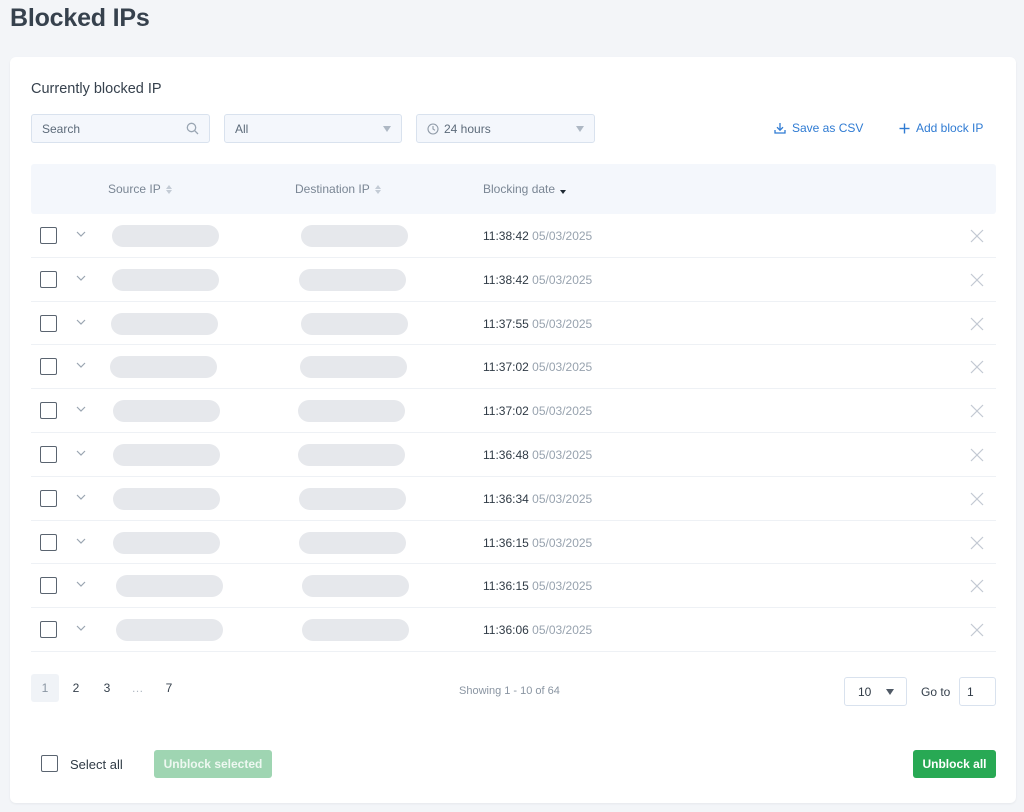 The width and height of the screenshot is (1024, 812). What do you see at coordinates (45, 688) in the screenshot?
I see `page-button-1: 1` at bounding box center [45, 688].